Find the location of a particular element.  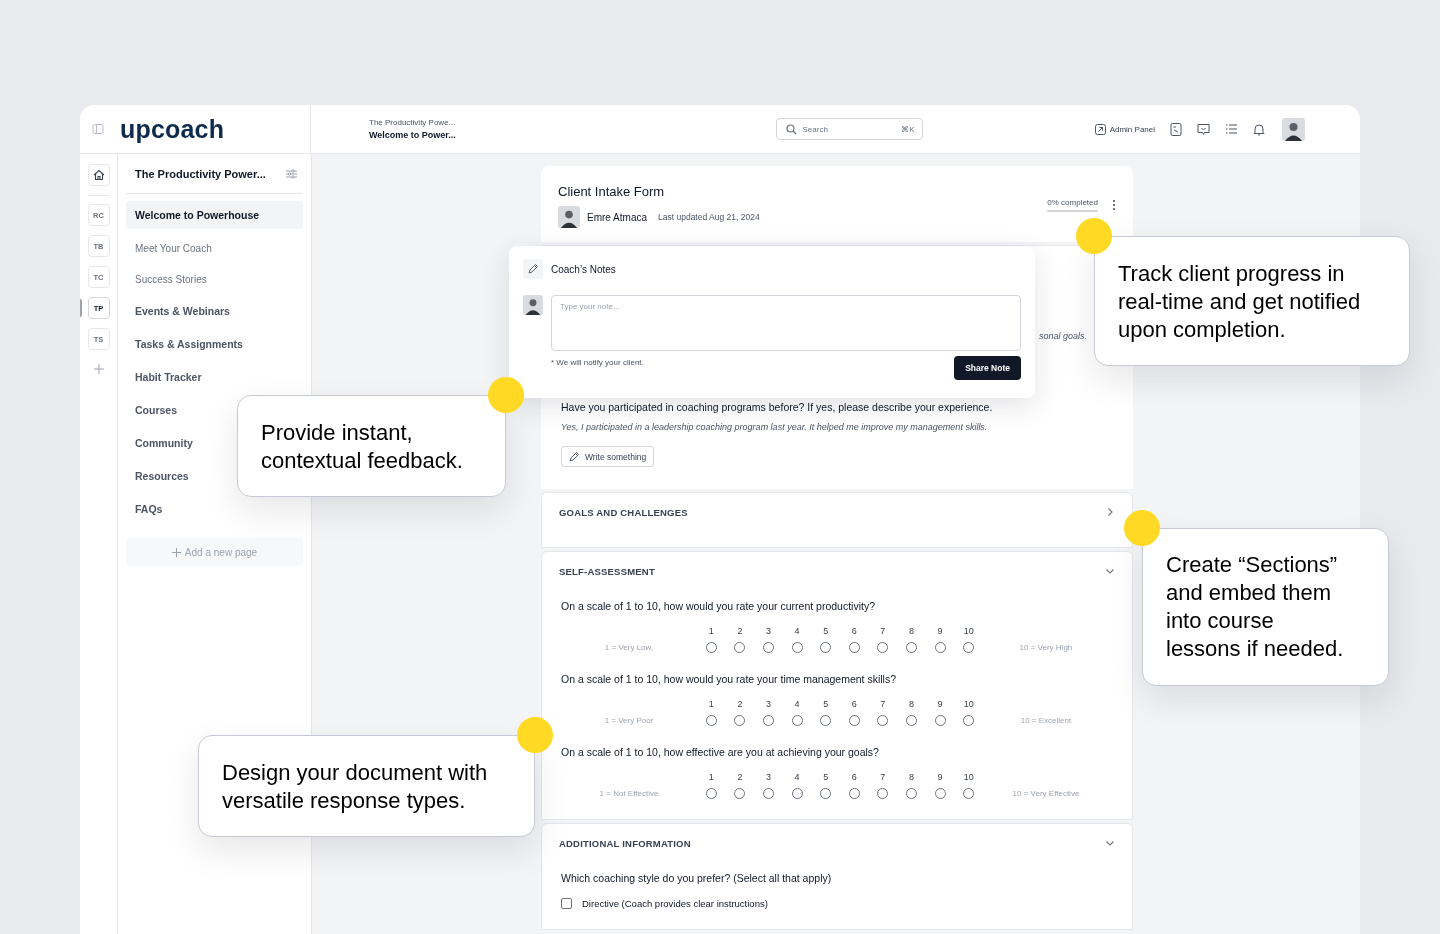

filter-settings-icon is located at coordinates (291, 174).